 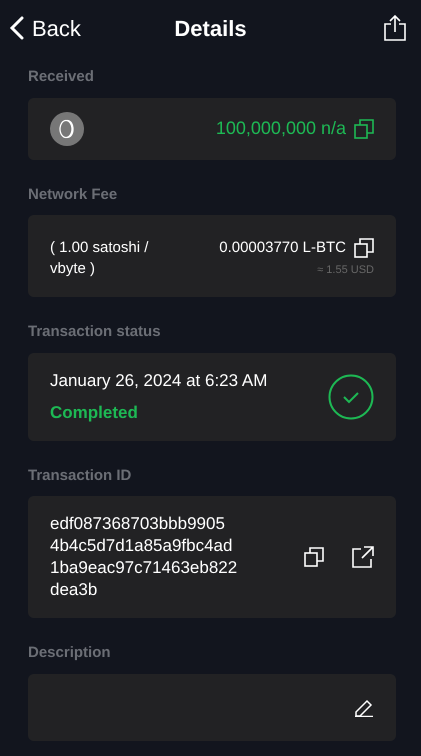 What do you see at coordinates (61, 77) in the screenshot?
I see `section-label: Received` at bounding box center [61, 77].